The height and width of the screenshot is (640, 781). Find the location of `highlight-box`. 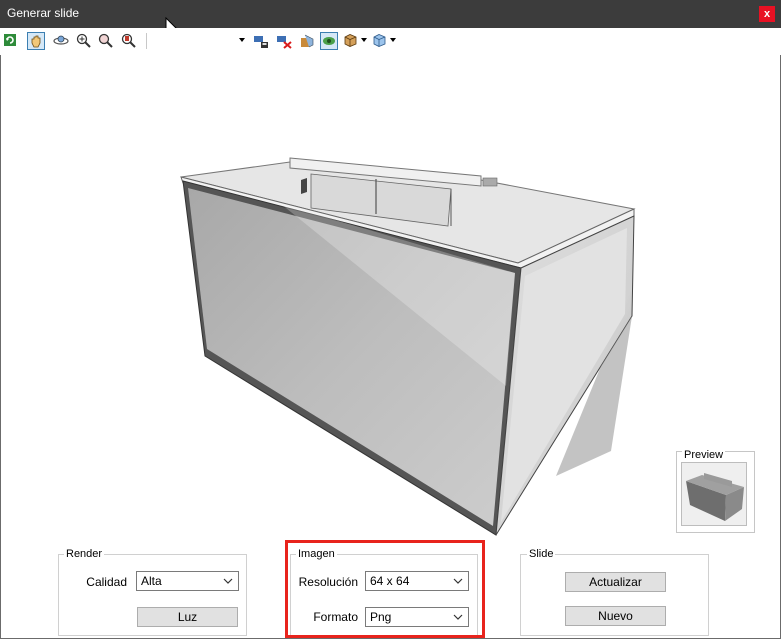

highlight-box is located at coordinates (385, 589).